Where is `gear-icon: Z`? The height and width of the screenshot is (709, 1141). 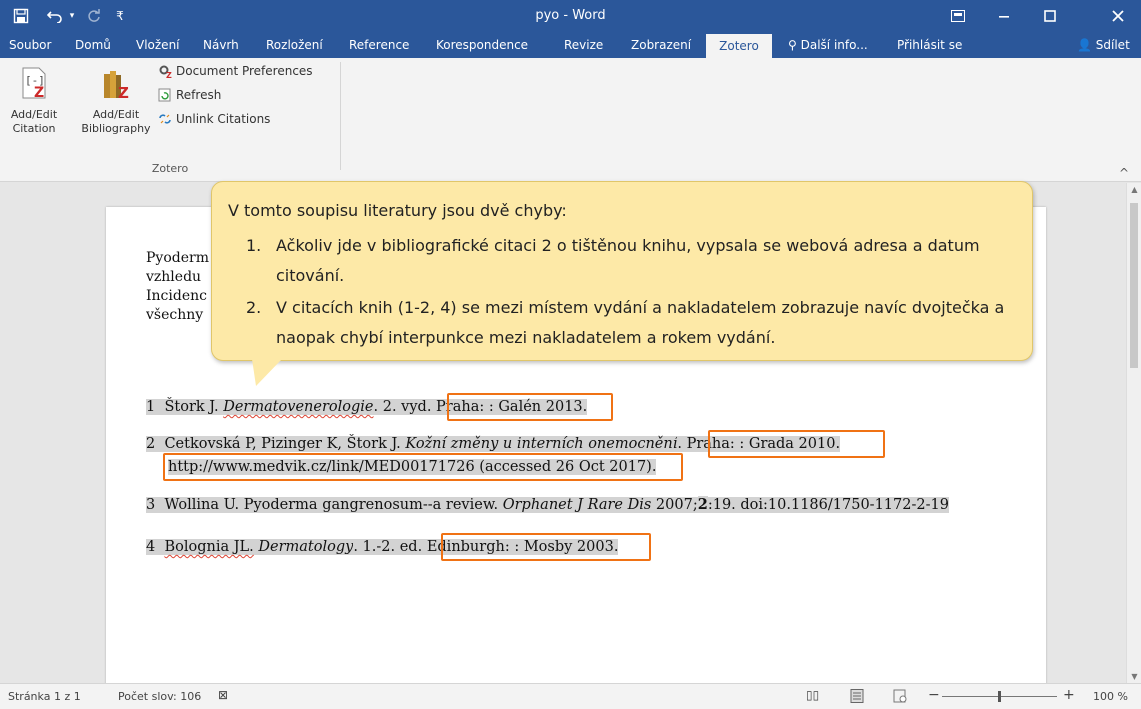
gear-icon: Z is located at coordinates (165, 72).